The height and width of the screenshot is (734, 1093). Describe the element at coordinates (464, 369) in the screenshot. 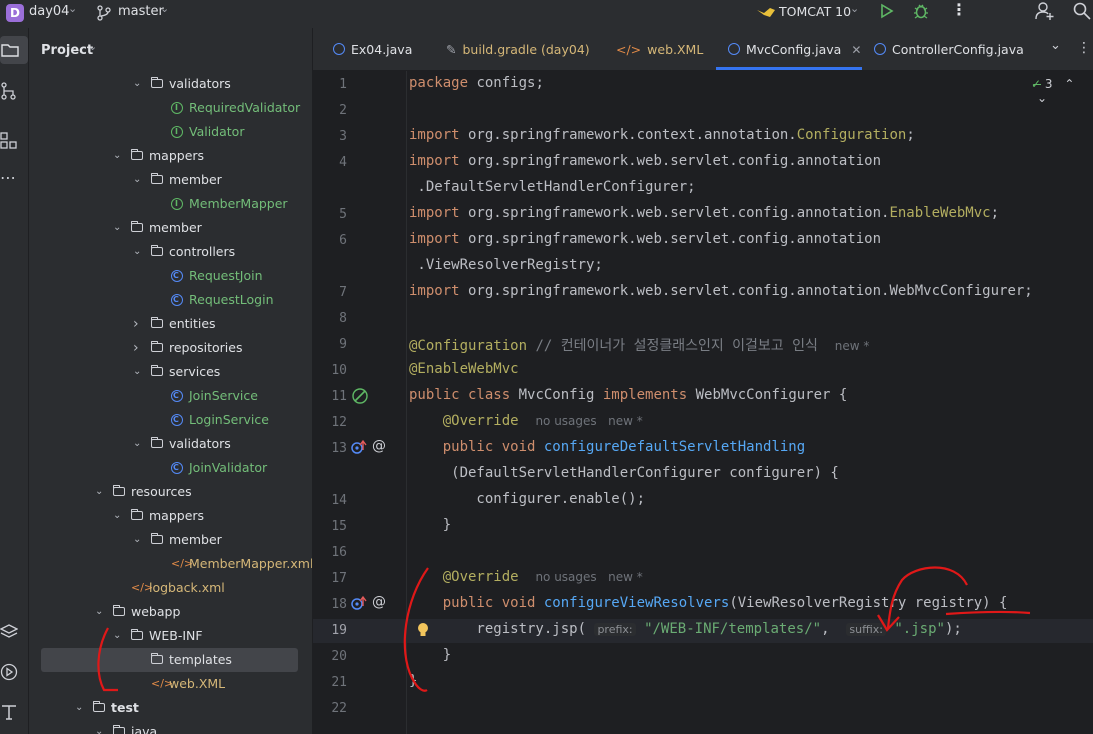

I see `code-line: @EnableWebMvc` at that location.